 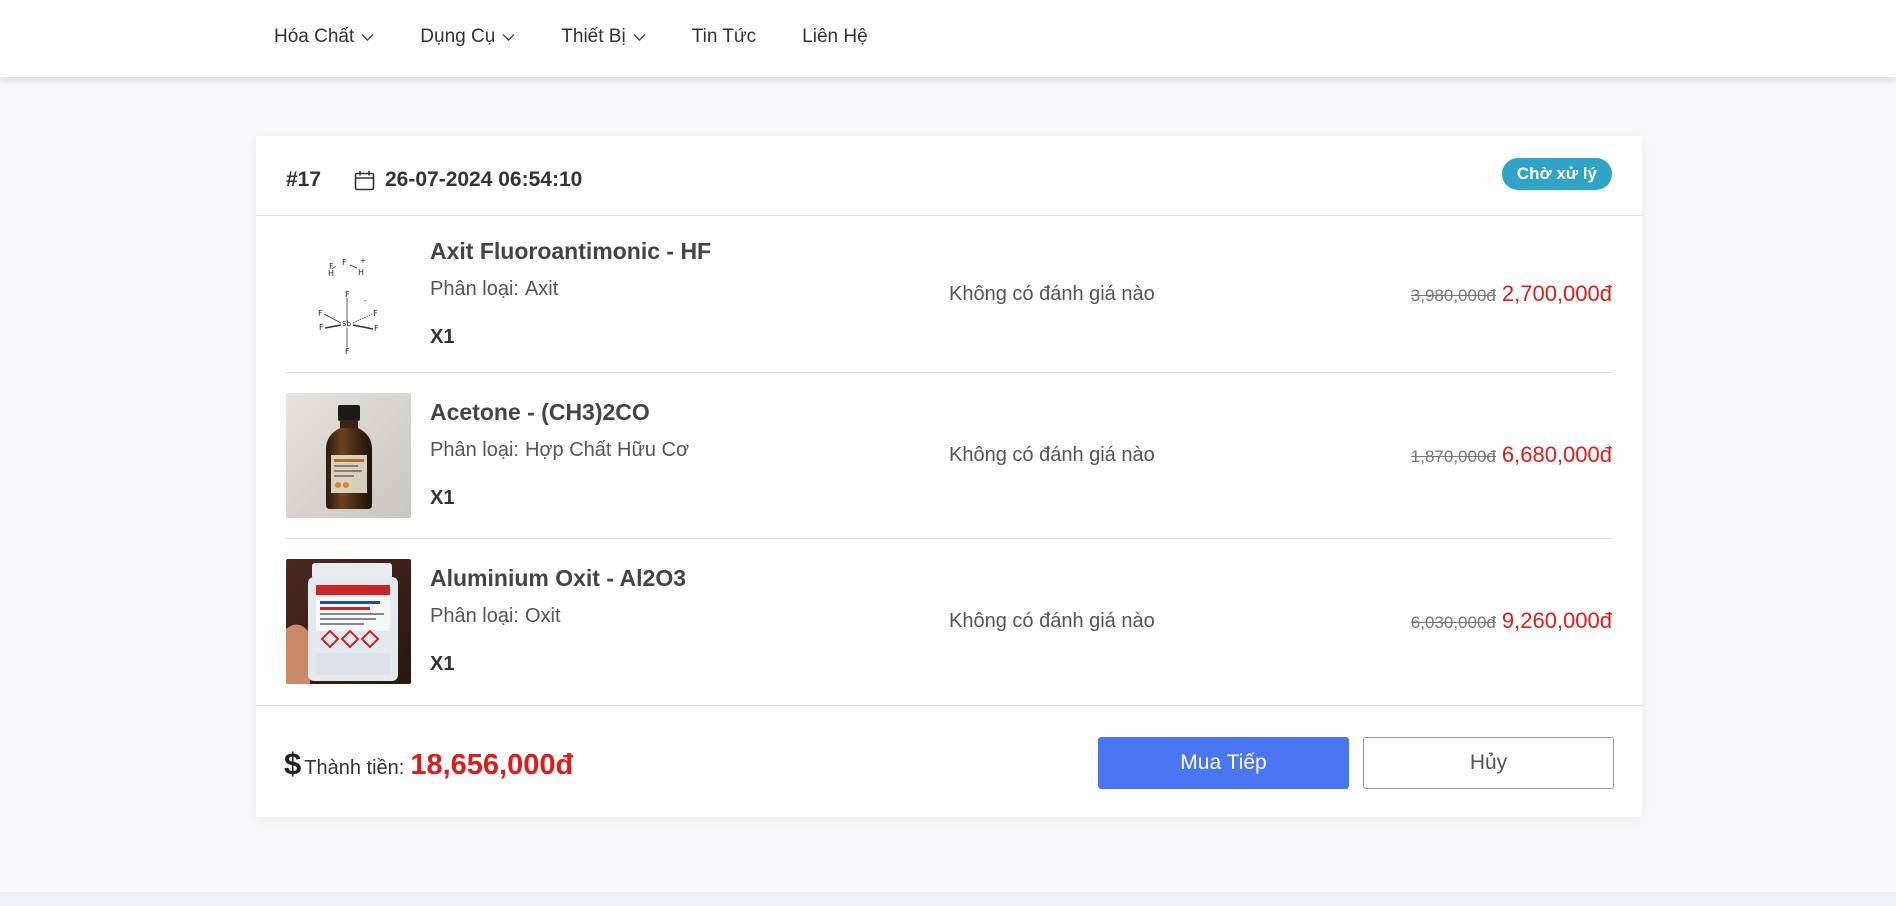 What do you see at coordinates (948, 899) in the screenshot?
I see `footer-strip` at bounding box center [948, 899].